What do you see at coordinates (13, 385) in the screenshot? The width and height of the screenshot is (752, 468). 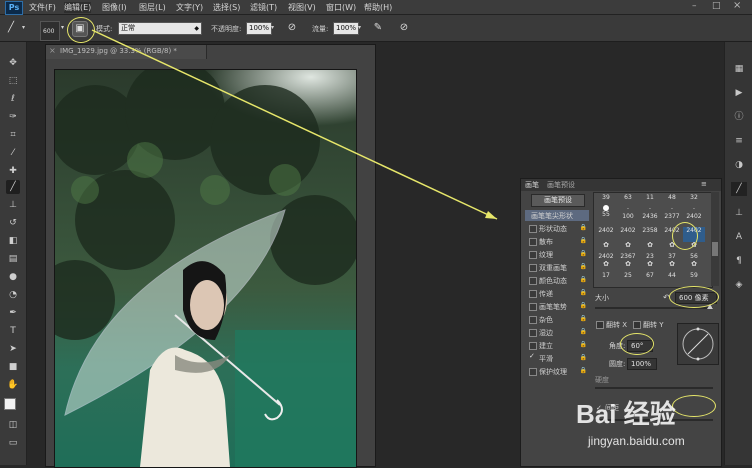 I see `hand-icon: ✋` at bounding box center [13, 385].